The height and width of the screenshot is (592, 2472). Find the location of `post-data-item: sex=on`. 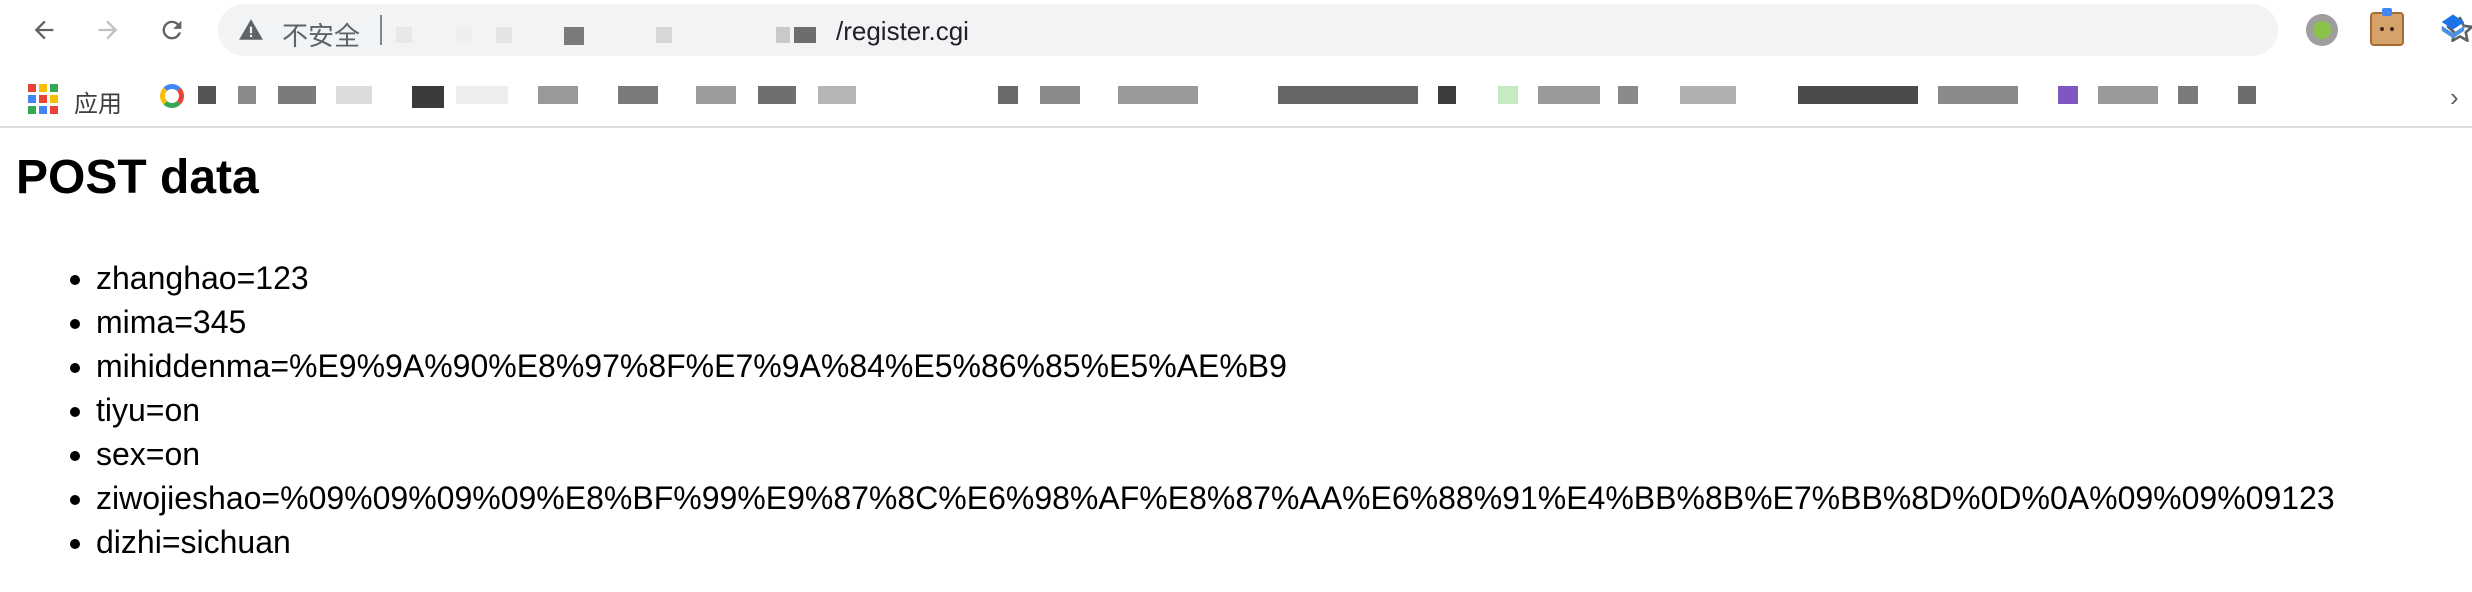

post-data-item: sex=on is located at coordinates (1215, 454).